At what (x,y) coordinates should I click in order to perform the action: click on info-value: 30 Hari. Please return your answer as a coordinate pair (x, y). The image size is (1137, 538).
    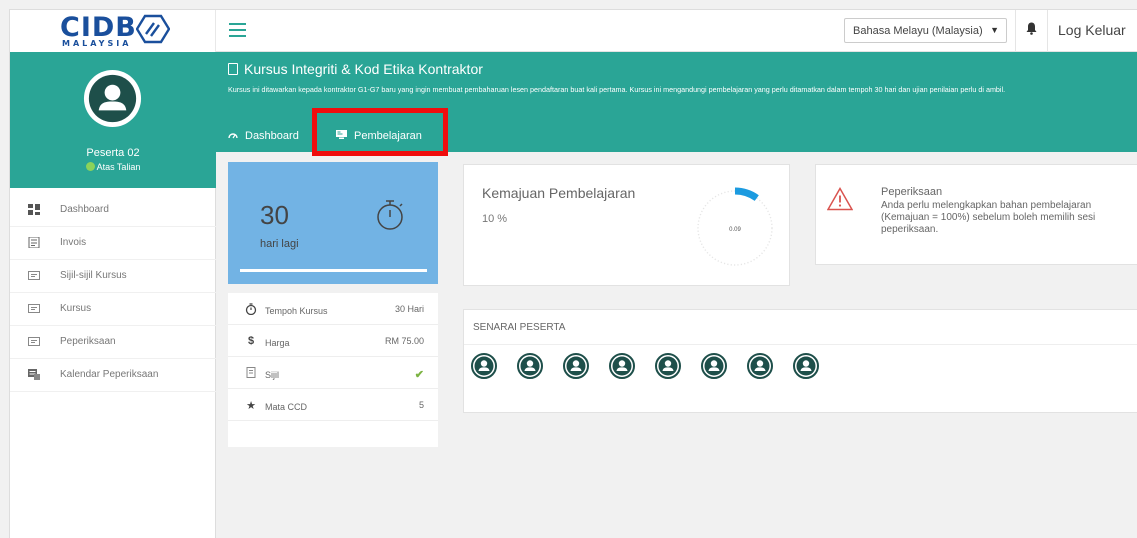
    Looking at the image, I should click on (409, 309).